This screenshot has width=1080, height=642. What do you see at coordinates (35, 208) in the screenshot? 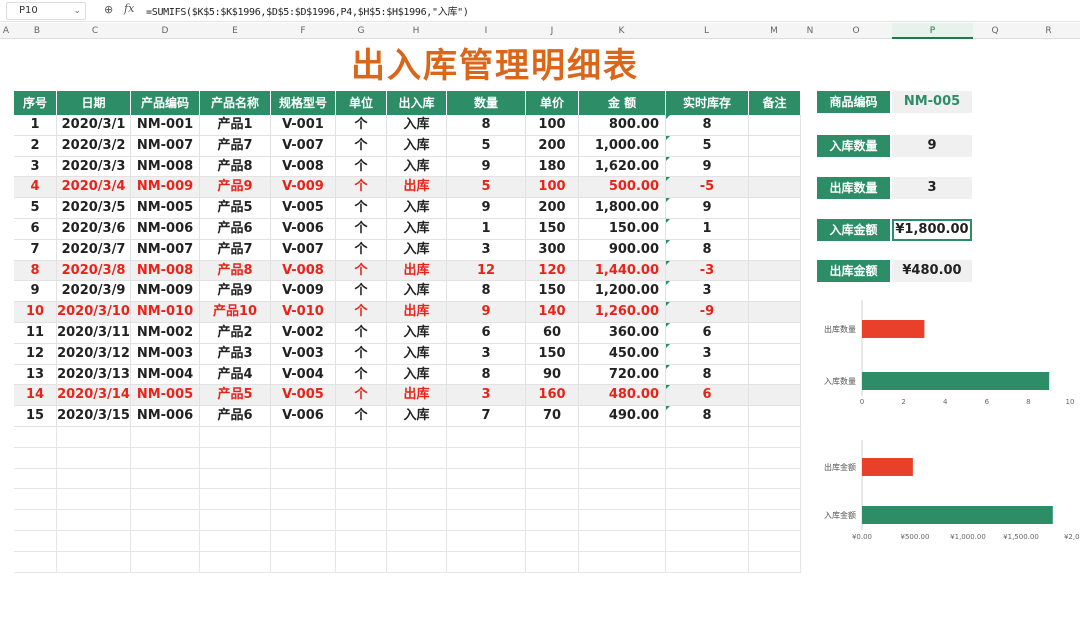
I see `cell-seq: 5` at bounding box center [35, 208].